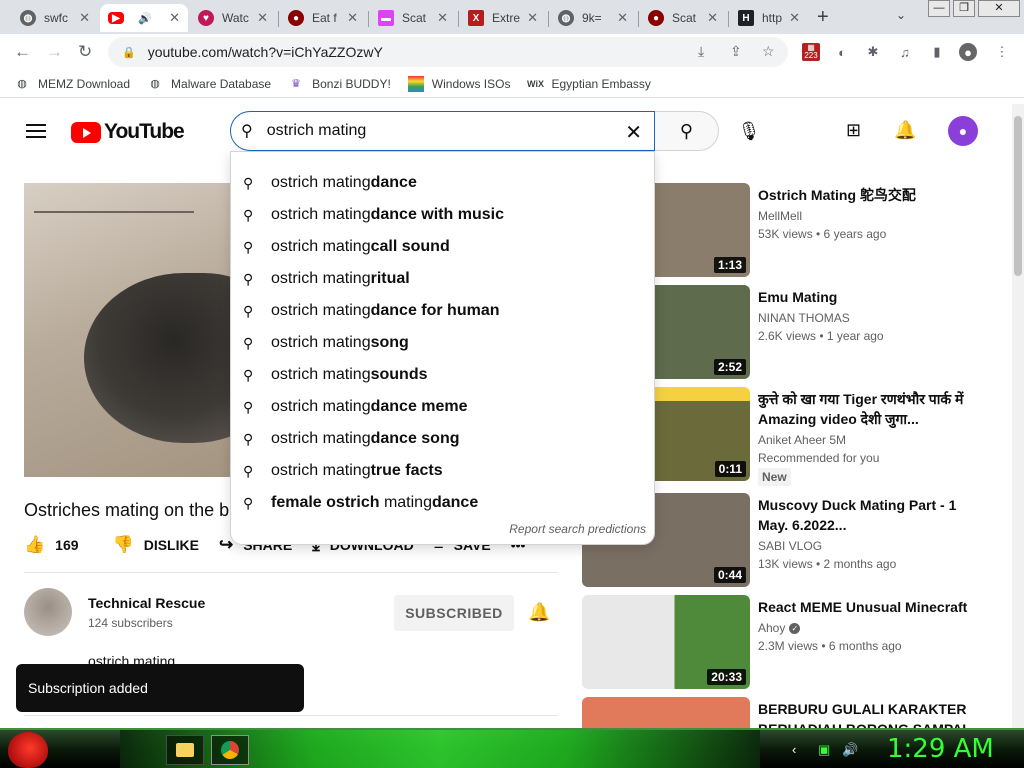 The height and width of the screenshot is (768, 1024). Describe the element at coordinates (51, 545) in the screenshot. I see `like-button: 👍 169` at that location.